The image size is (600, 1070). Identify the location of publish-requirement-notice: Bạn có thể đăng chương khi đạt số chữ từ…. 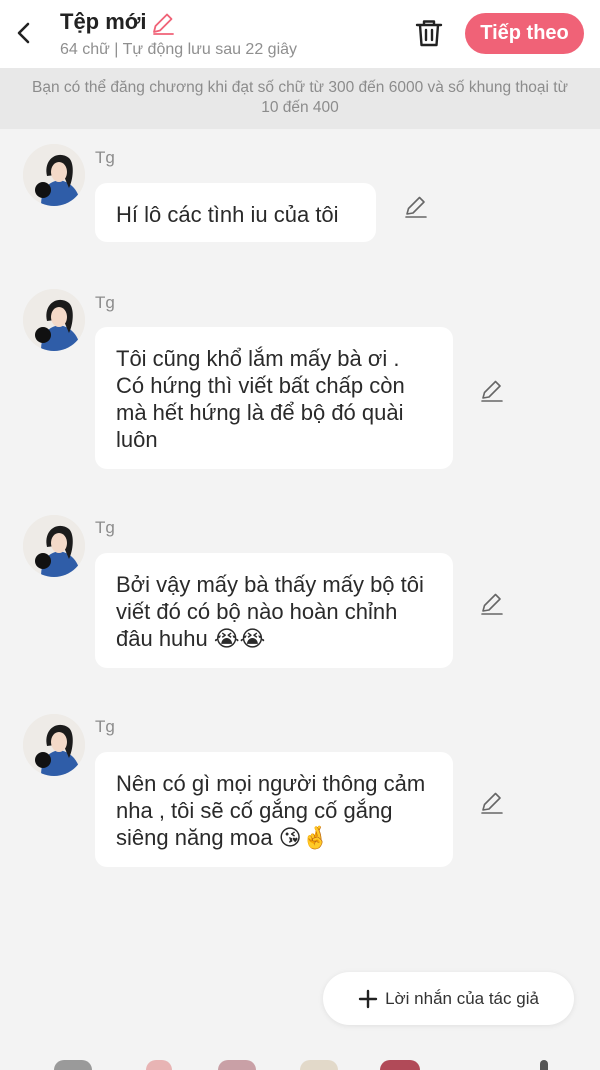
(300, 98).